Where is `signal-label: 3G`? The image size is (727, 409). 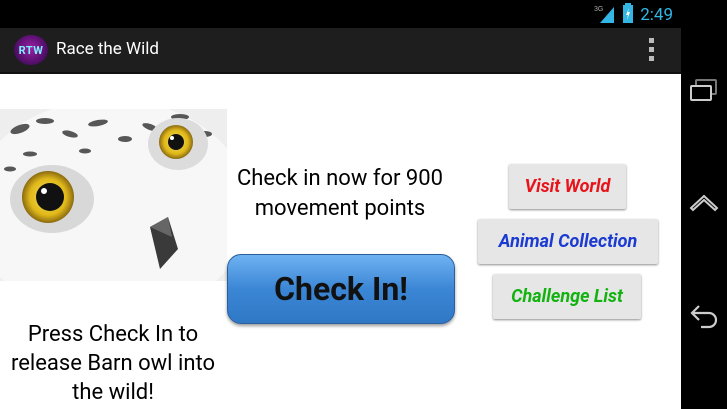
signal-label: 3G is located at coordinates (598, 9).